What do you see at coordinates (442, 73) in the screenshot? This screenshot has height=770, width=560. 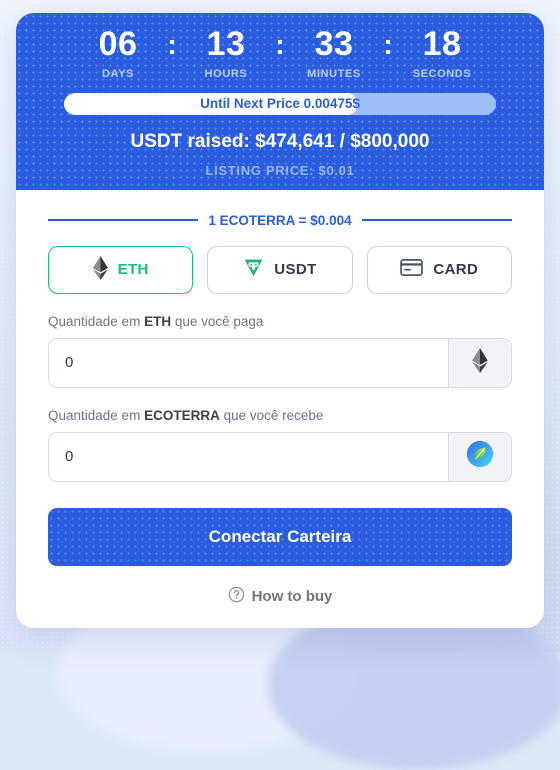 I see `countdown-seconds-label: SECONDS` at bounding box center [442, 73].